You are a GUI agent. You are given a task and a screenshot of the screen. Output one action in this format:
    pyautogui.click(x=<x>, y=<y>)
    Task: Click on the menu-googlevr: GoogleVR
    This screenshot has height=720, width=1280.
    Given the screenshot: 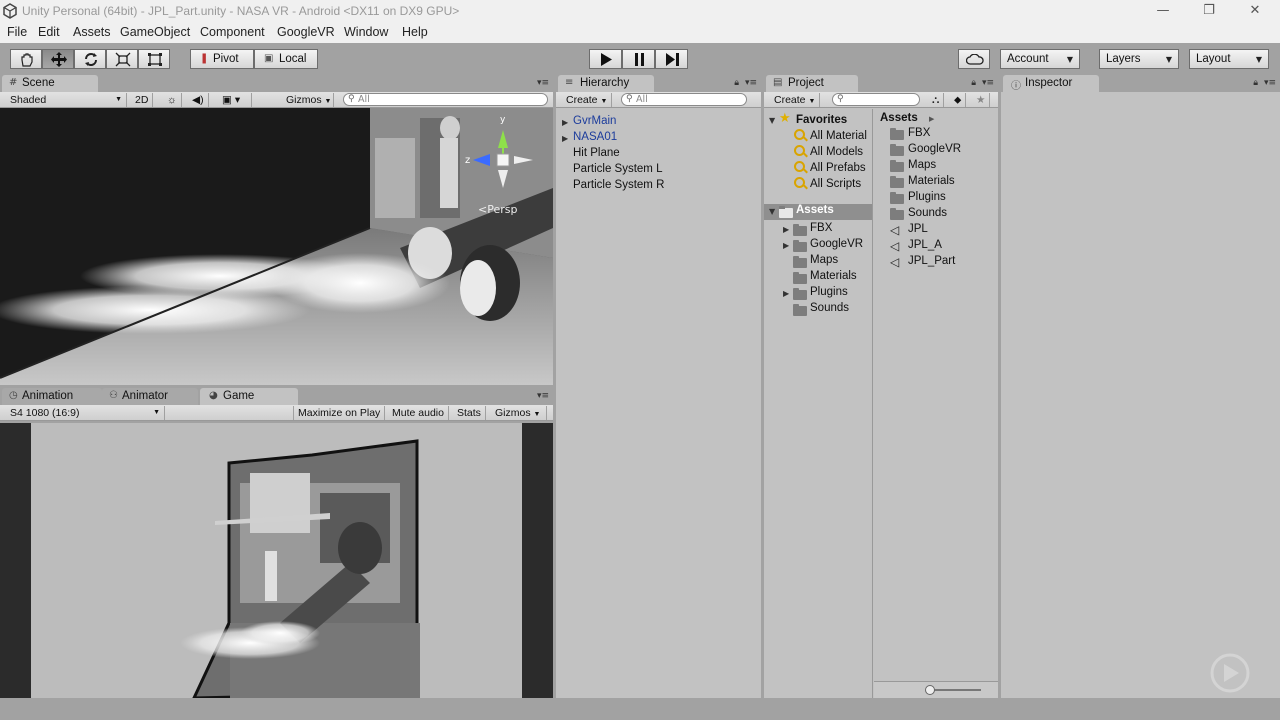 What is the action you would take?
    pyautogui.click(x=306, y=32)
    